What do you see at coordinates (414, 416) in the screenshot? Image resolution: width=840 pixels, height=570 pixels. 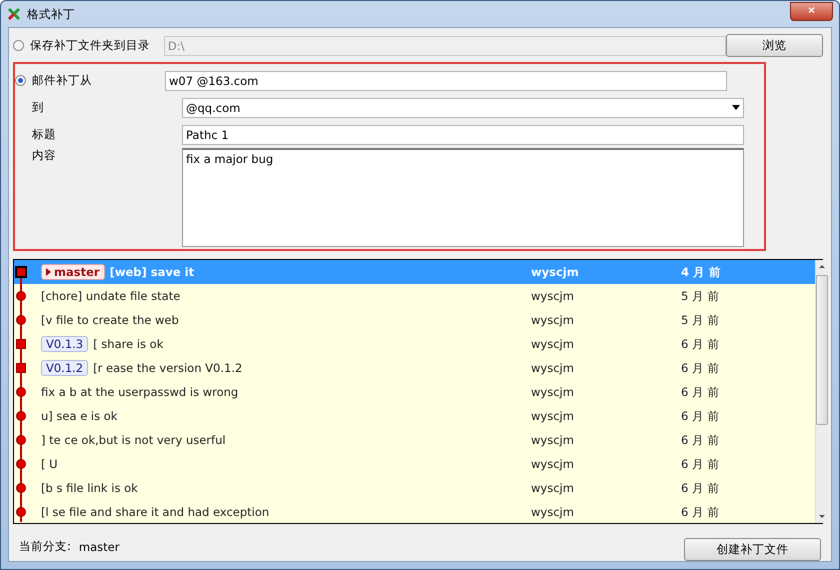 I see `commit-row: u] sea e is ok wyscjm 6 月 前` at bounding box center [414, 416].